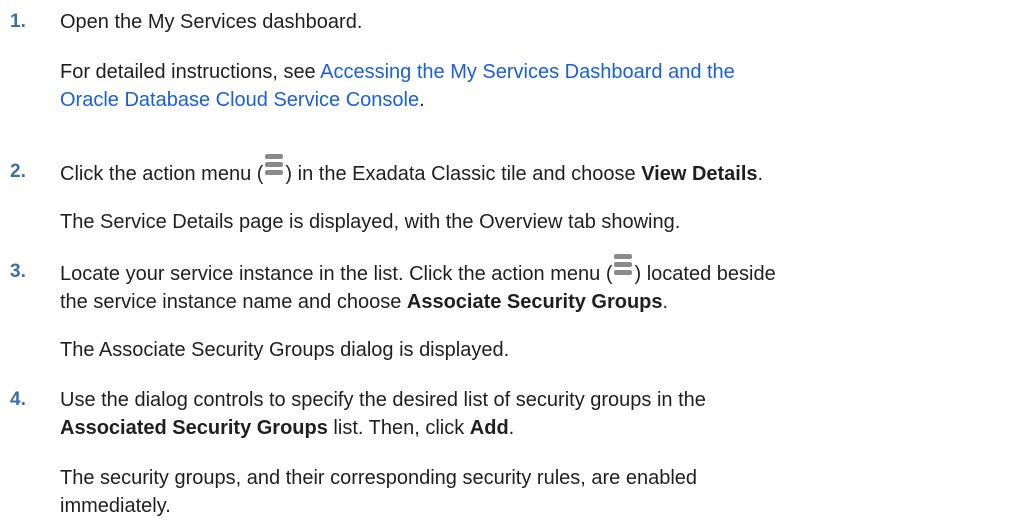  Describe the element at coordinates (699, 174) in the screenshot. I see `view-details-label: View Details` at that location.